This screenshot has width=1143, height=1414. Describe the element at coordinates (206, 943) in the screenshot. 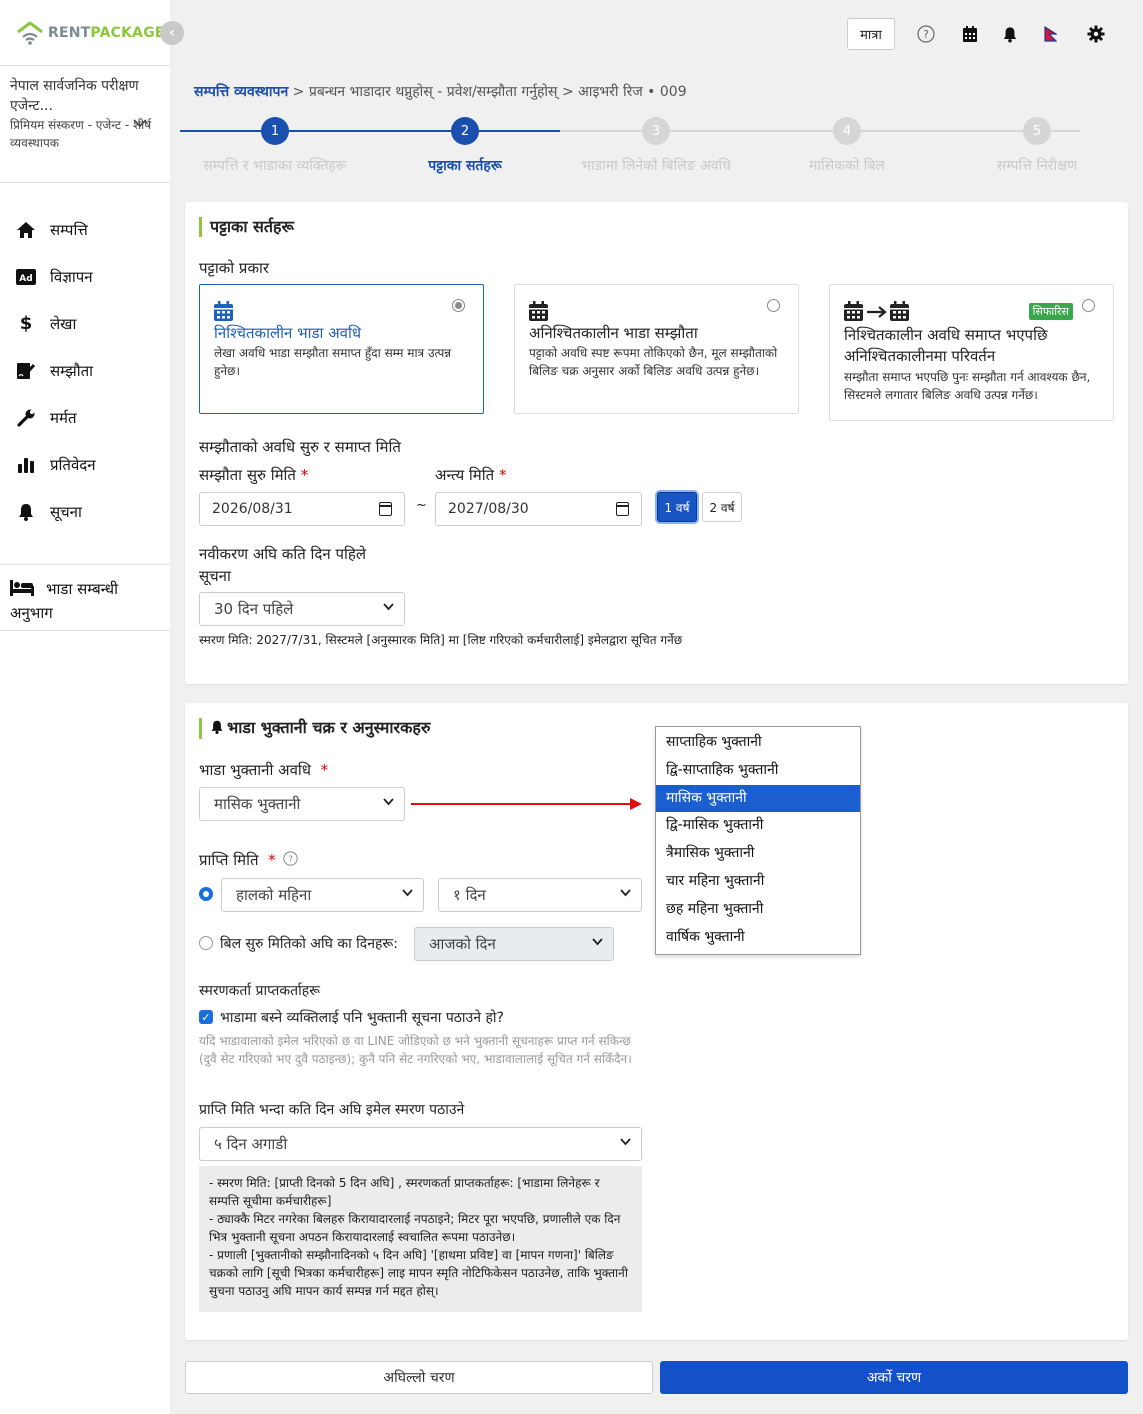

I see `receive-before-days-radio` at that location.